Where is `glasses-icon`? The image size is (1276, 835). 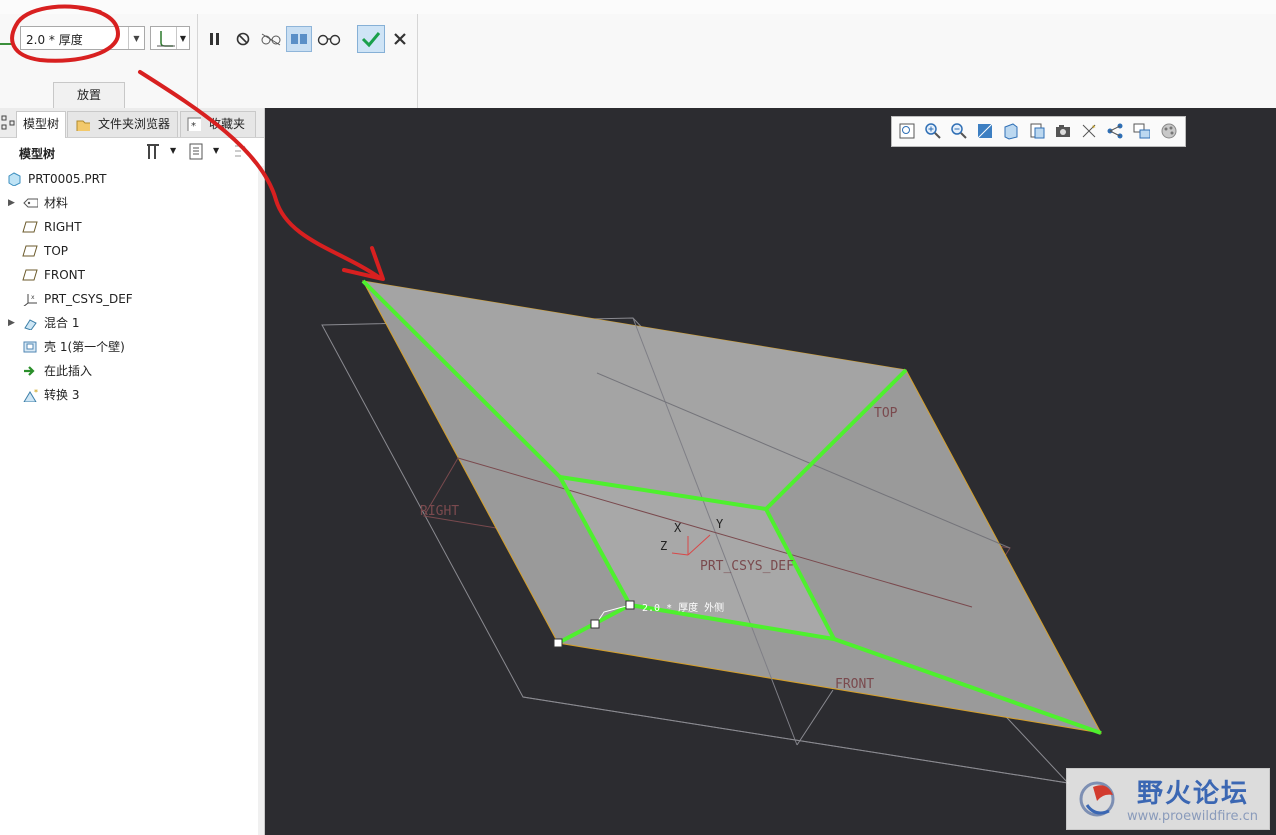
glasses-icon is located at coordinates (329, 40).